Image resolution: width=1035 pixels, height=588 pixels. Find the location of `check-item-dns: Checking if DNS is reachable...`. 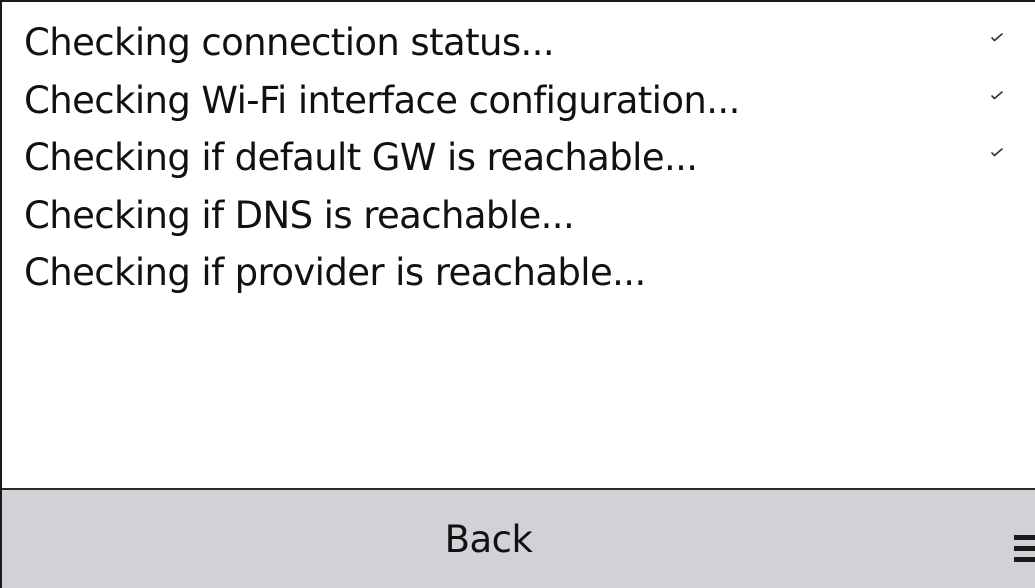

check-item-dns: Checking if DNS is reachable... is located at coordinates (529, 216).